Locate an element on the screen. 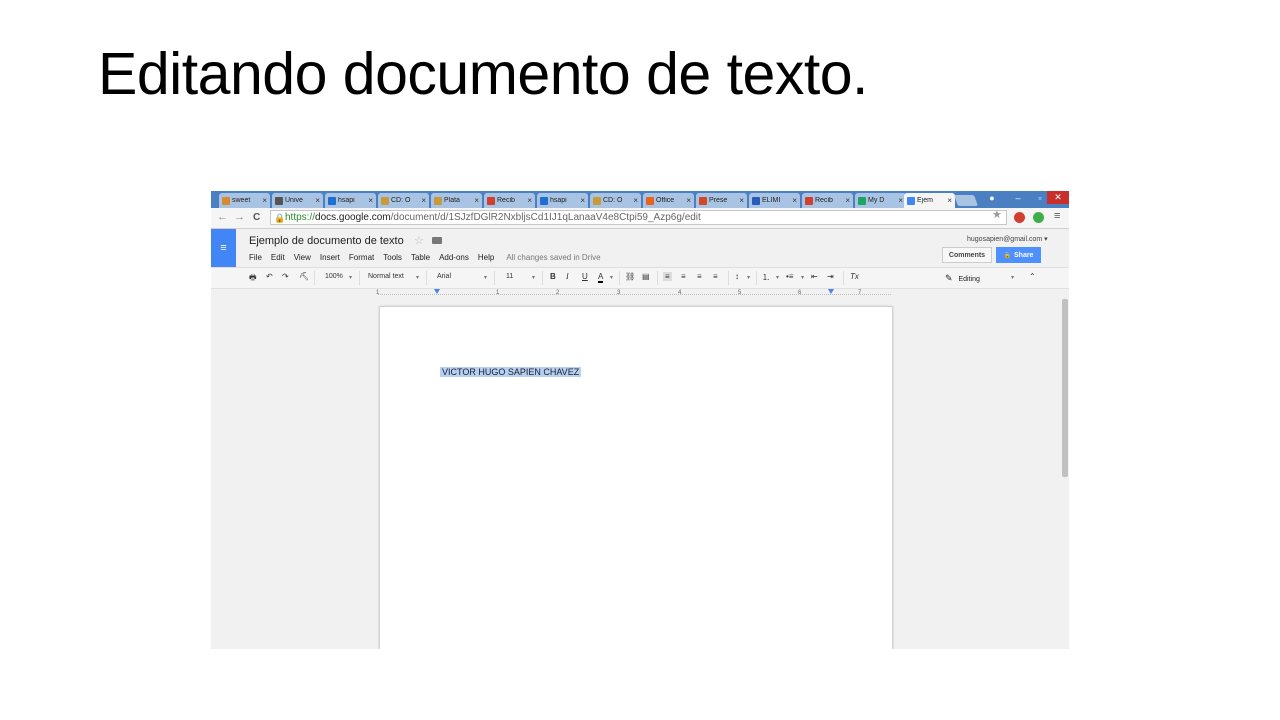  menu-help: Help is located at coordinates (486, 257).